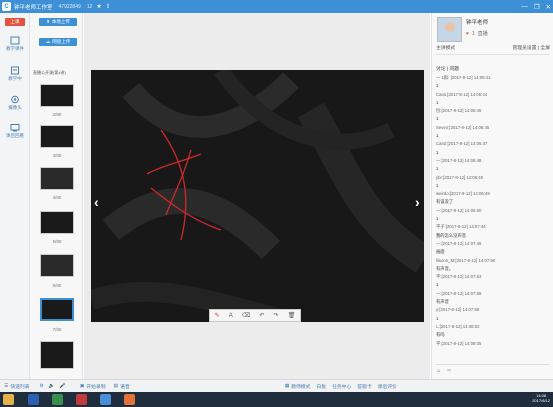 The image size is (553, 407). What do you see at coordinates (57, 241) in the screenshot?
I see `slide-thumb-label: 5/80` at bounding box center [57, 241].